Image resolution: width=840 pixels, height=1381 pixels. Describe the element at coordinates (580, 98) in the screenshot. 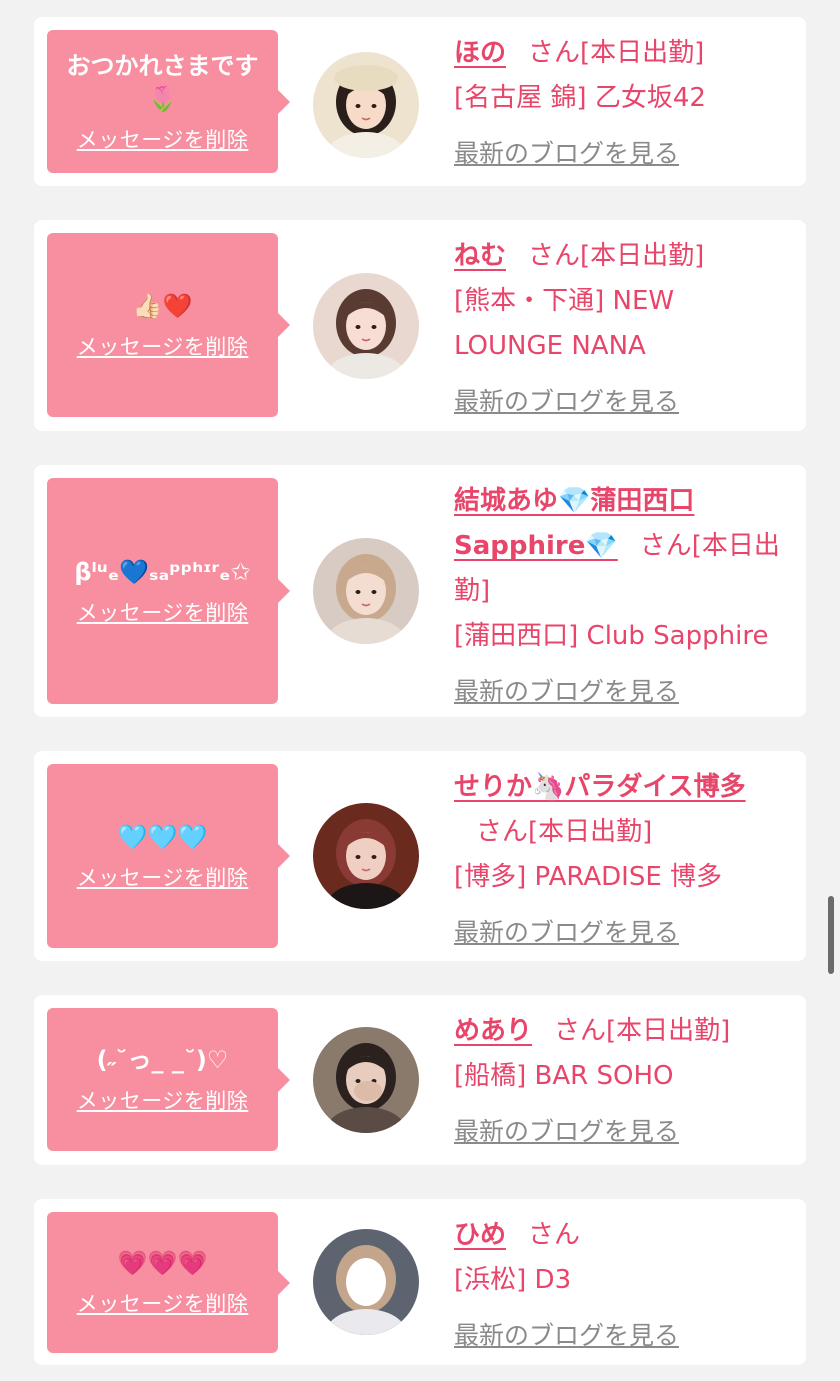

I see `shop-name: [名古屋 錦] 乙女坂42` at that location.